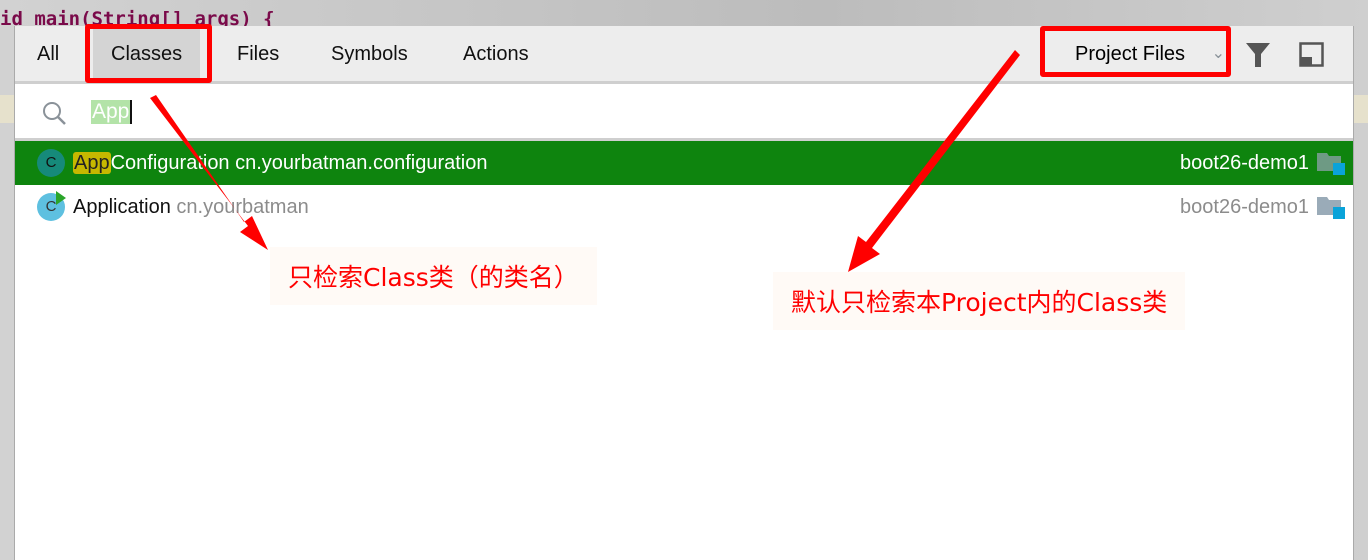  What do you see at coordinates (934, 161) in the screenshot?
I see `arrow-to-scope-note` at bounding box center [934, 161].